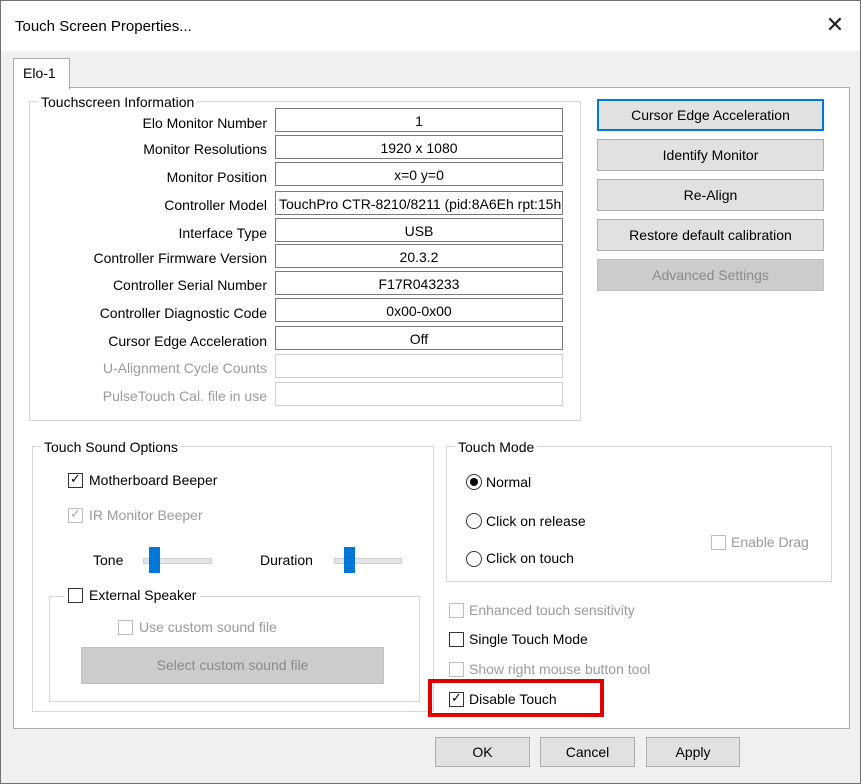  Describe the element at coordinates (215, 205) in the screenshot. I see `label-controller-model: Controller Model` at that location.